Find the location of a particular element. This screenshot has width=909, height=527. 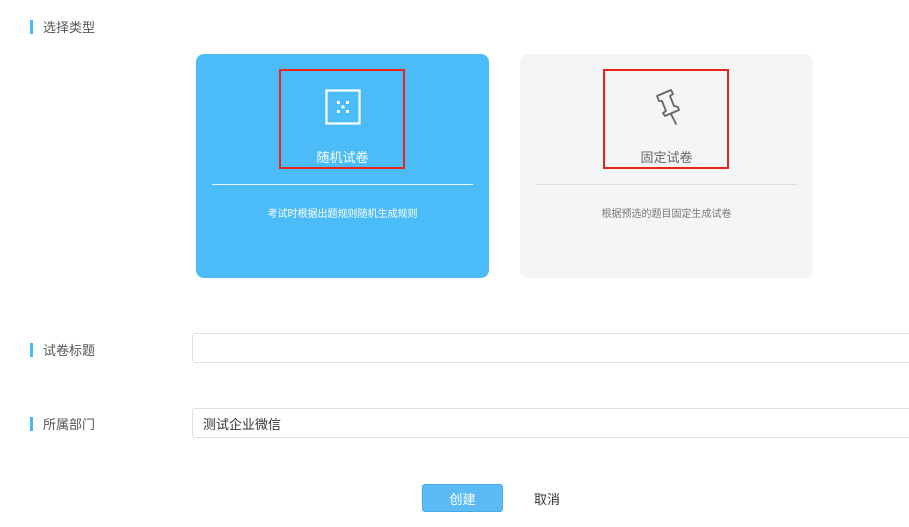

fixed-exam-title: 固定试卷 is located at coordinates (666, 158).